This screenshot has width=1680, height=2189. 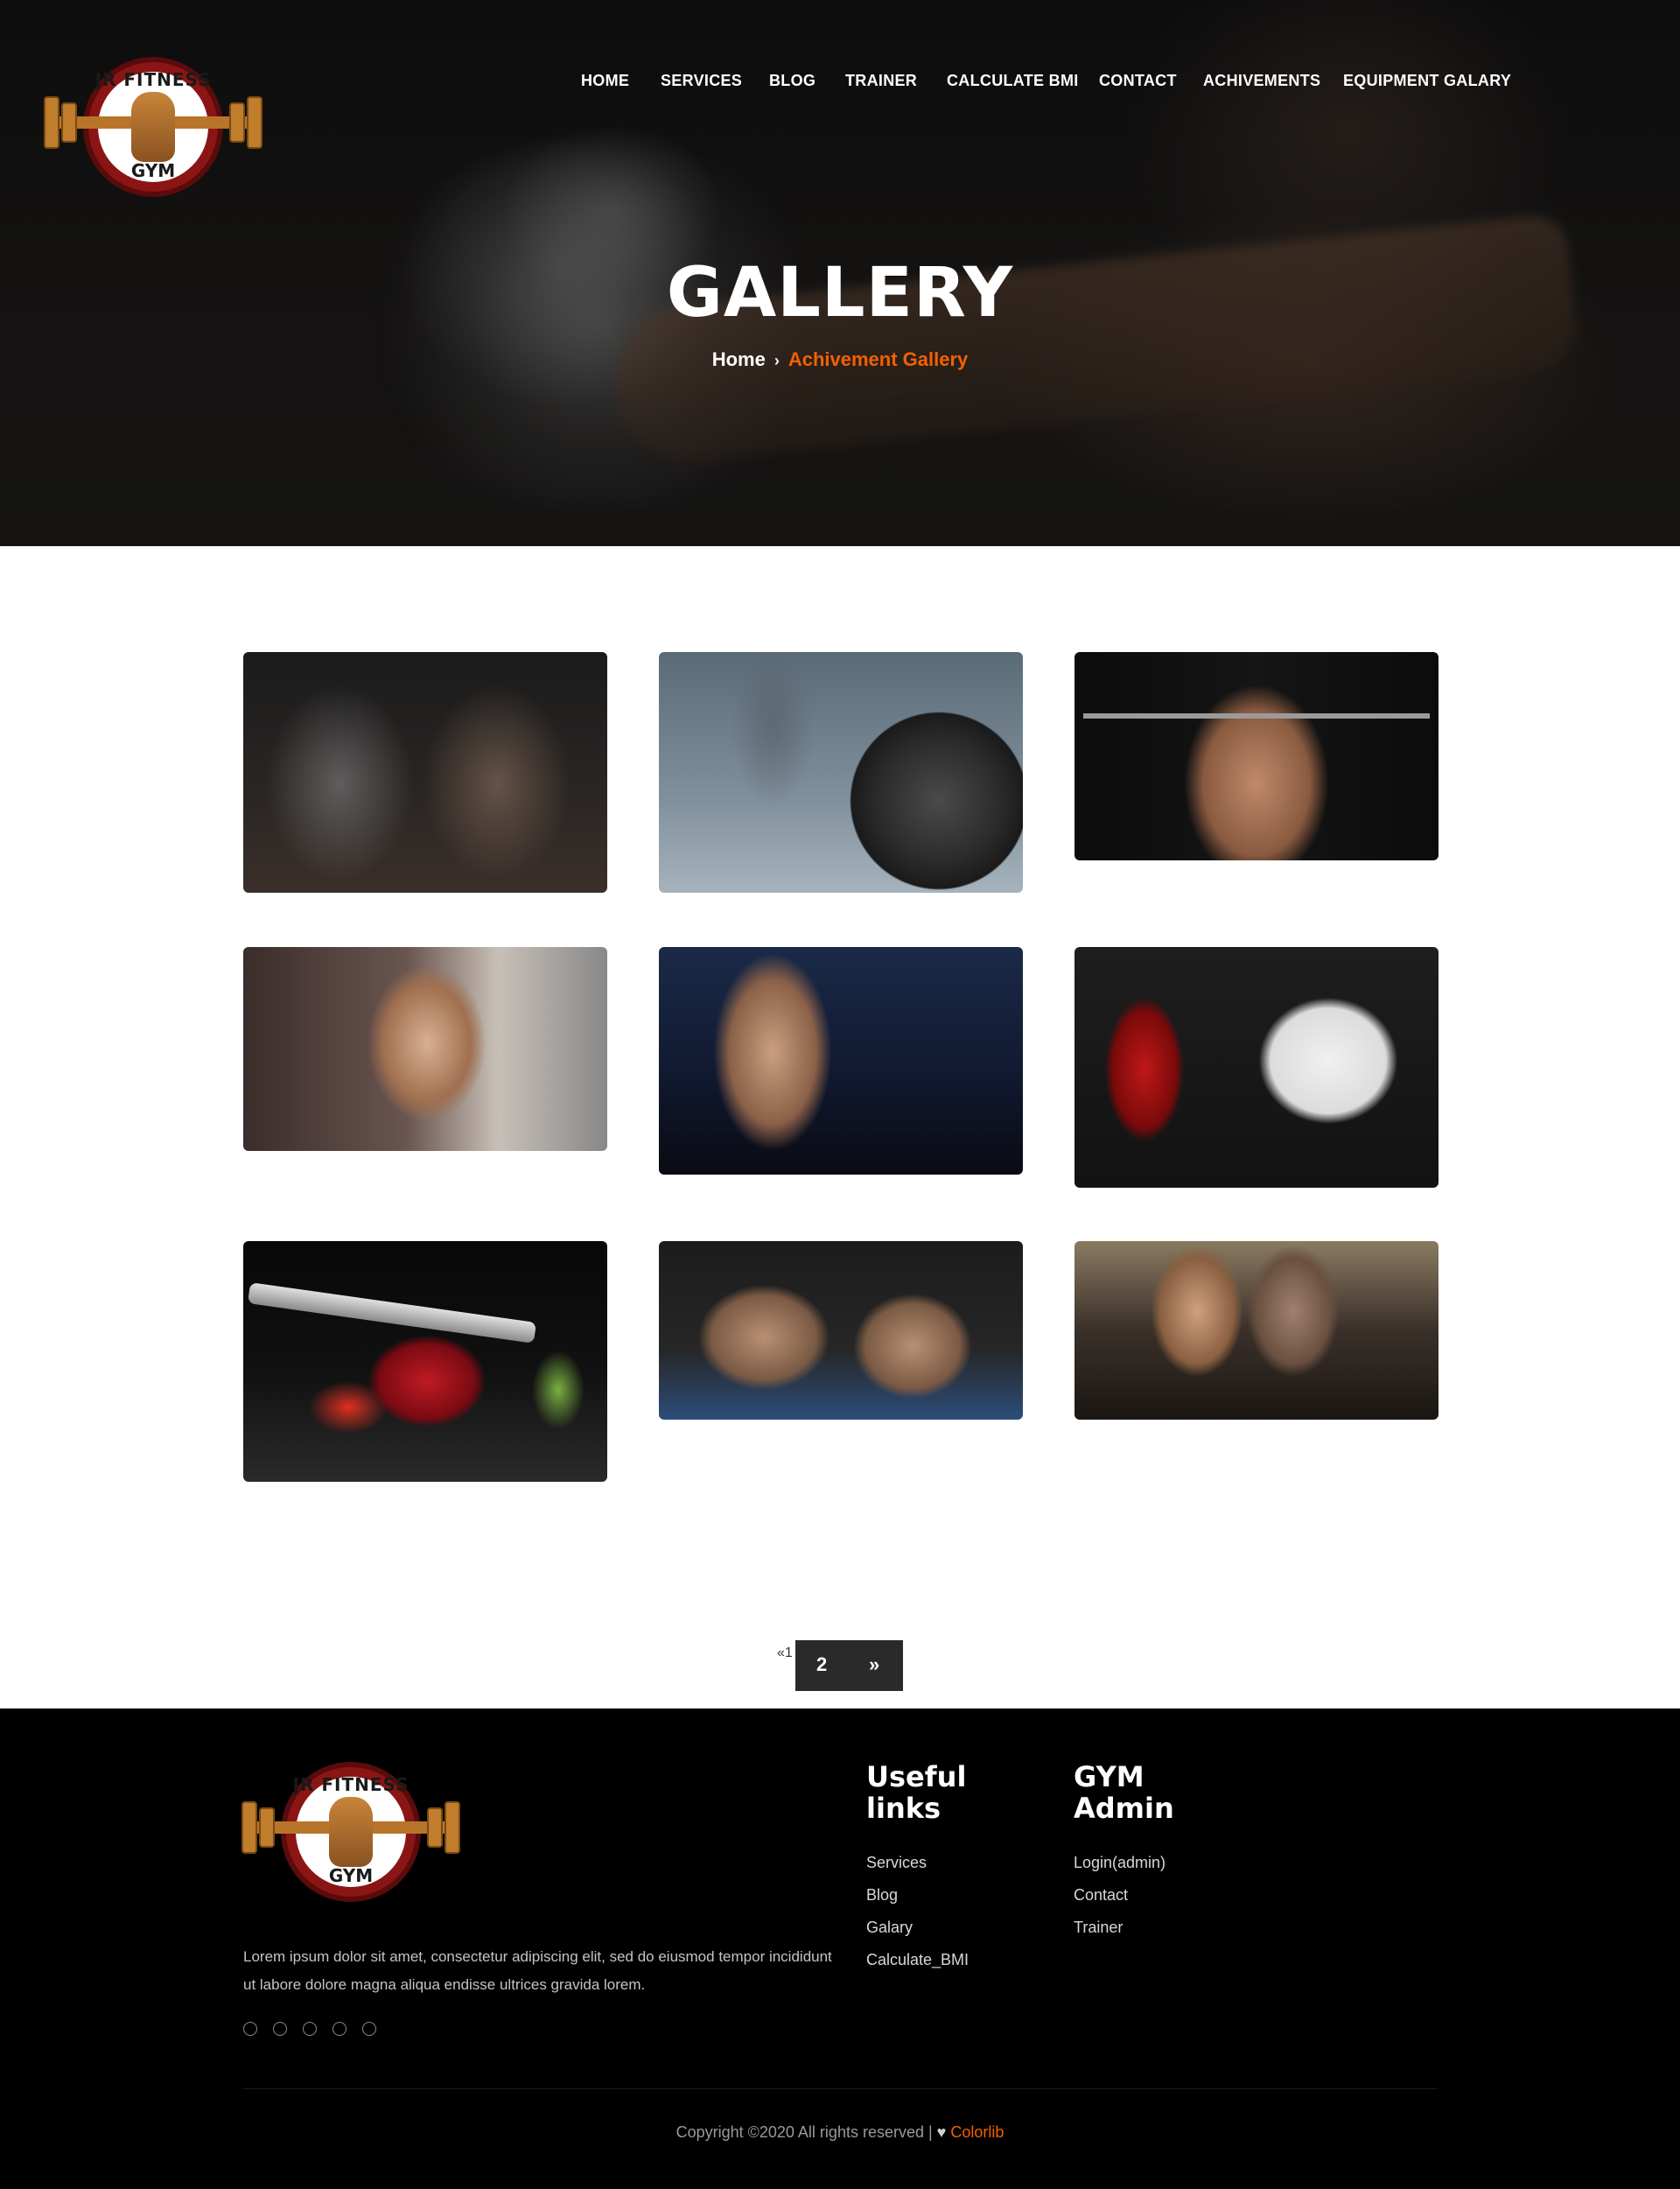 I want to click on footer-link-services: Services, so click(x=896, y=1863).